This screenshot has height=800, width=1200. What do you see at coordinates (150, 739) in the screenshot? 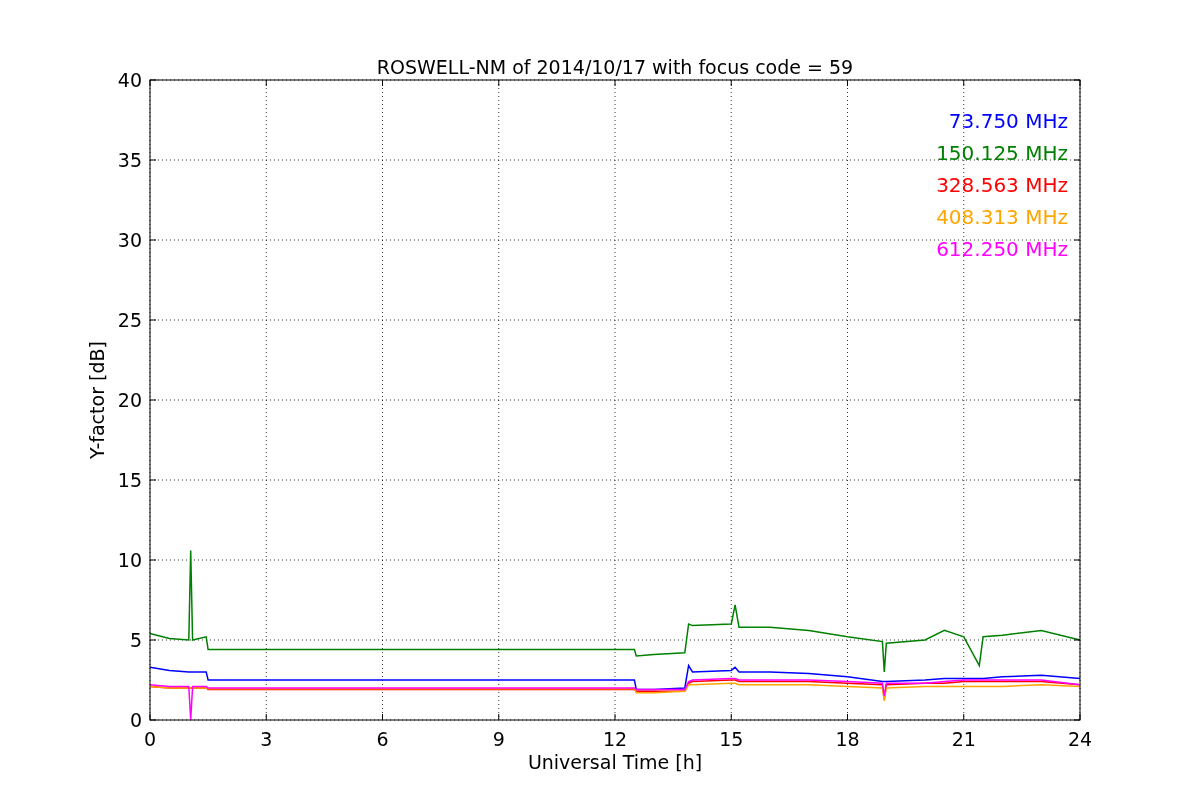
I see `x-tick-label: 0` at bounding box center [150, 739].